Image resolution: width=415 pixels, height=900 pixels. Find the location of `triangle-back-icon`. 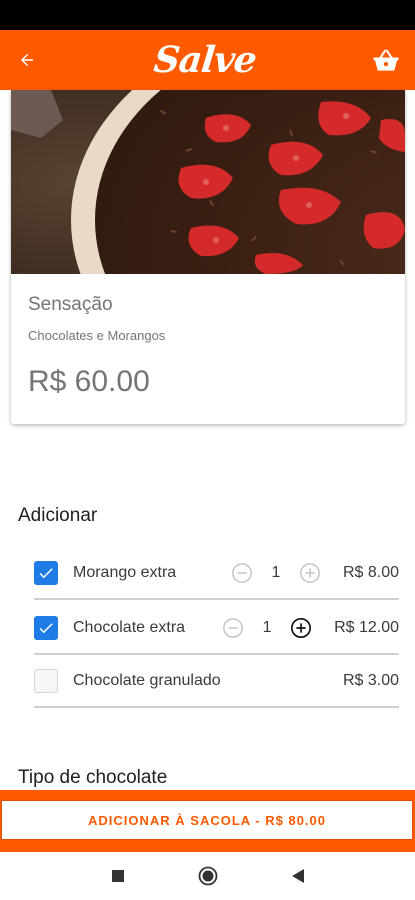

triangle-back-icon is located at coordinates (297, 876).